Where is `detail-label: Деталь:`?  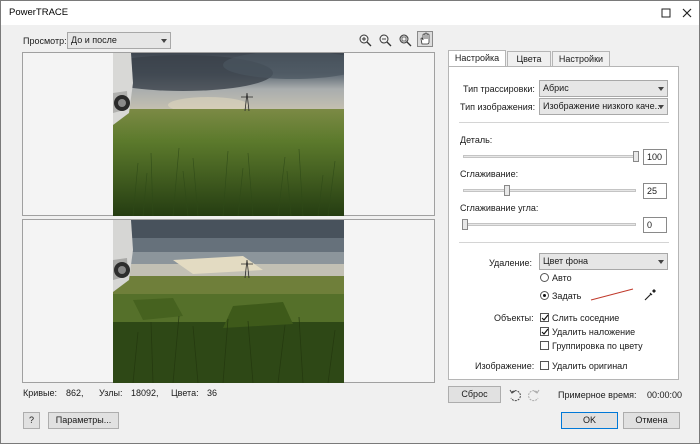
detail-label: Деталь: is located at coordinates (476, 140).